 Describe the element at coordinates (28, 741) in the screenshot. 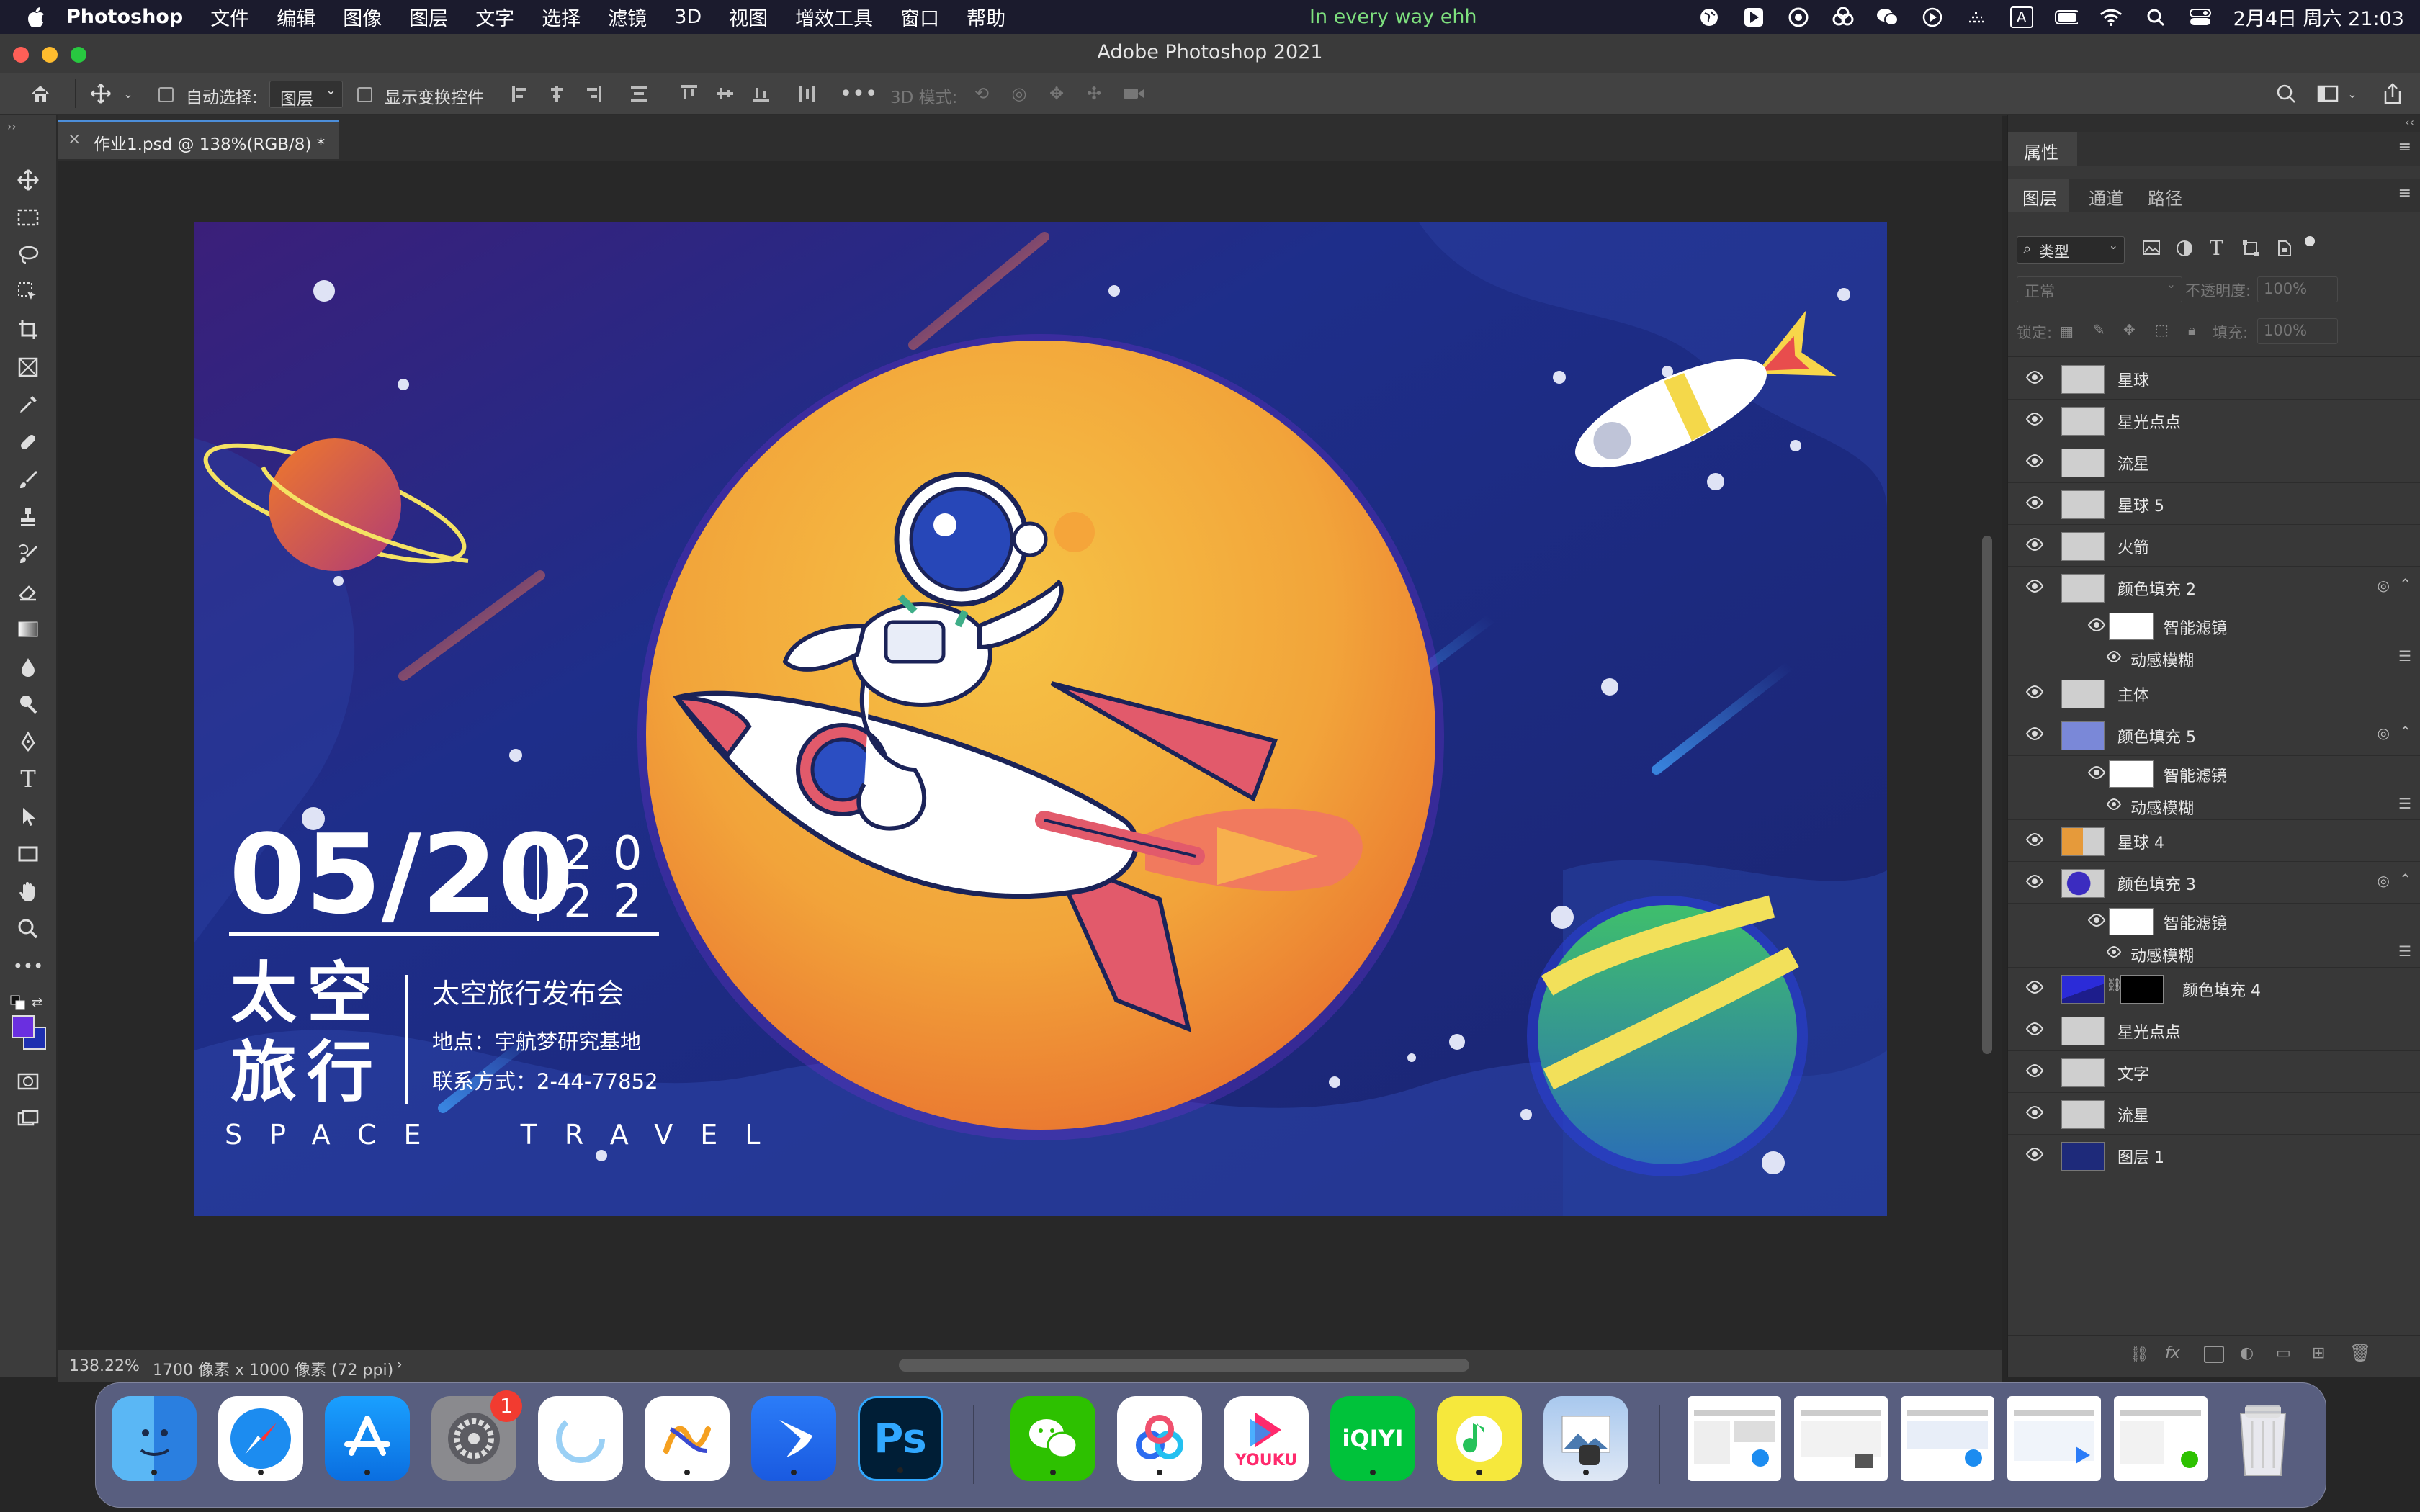

I see `pen-tool-icon` at that location.